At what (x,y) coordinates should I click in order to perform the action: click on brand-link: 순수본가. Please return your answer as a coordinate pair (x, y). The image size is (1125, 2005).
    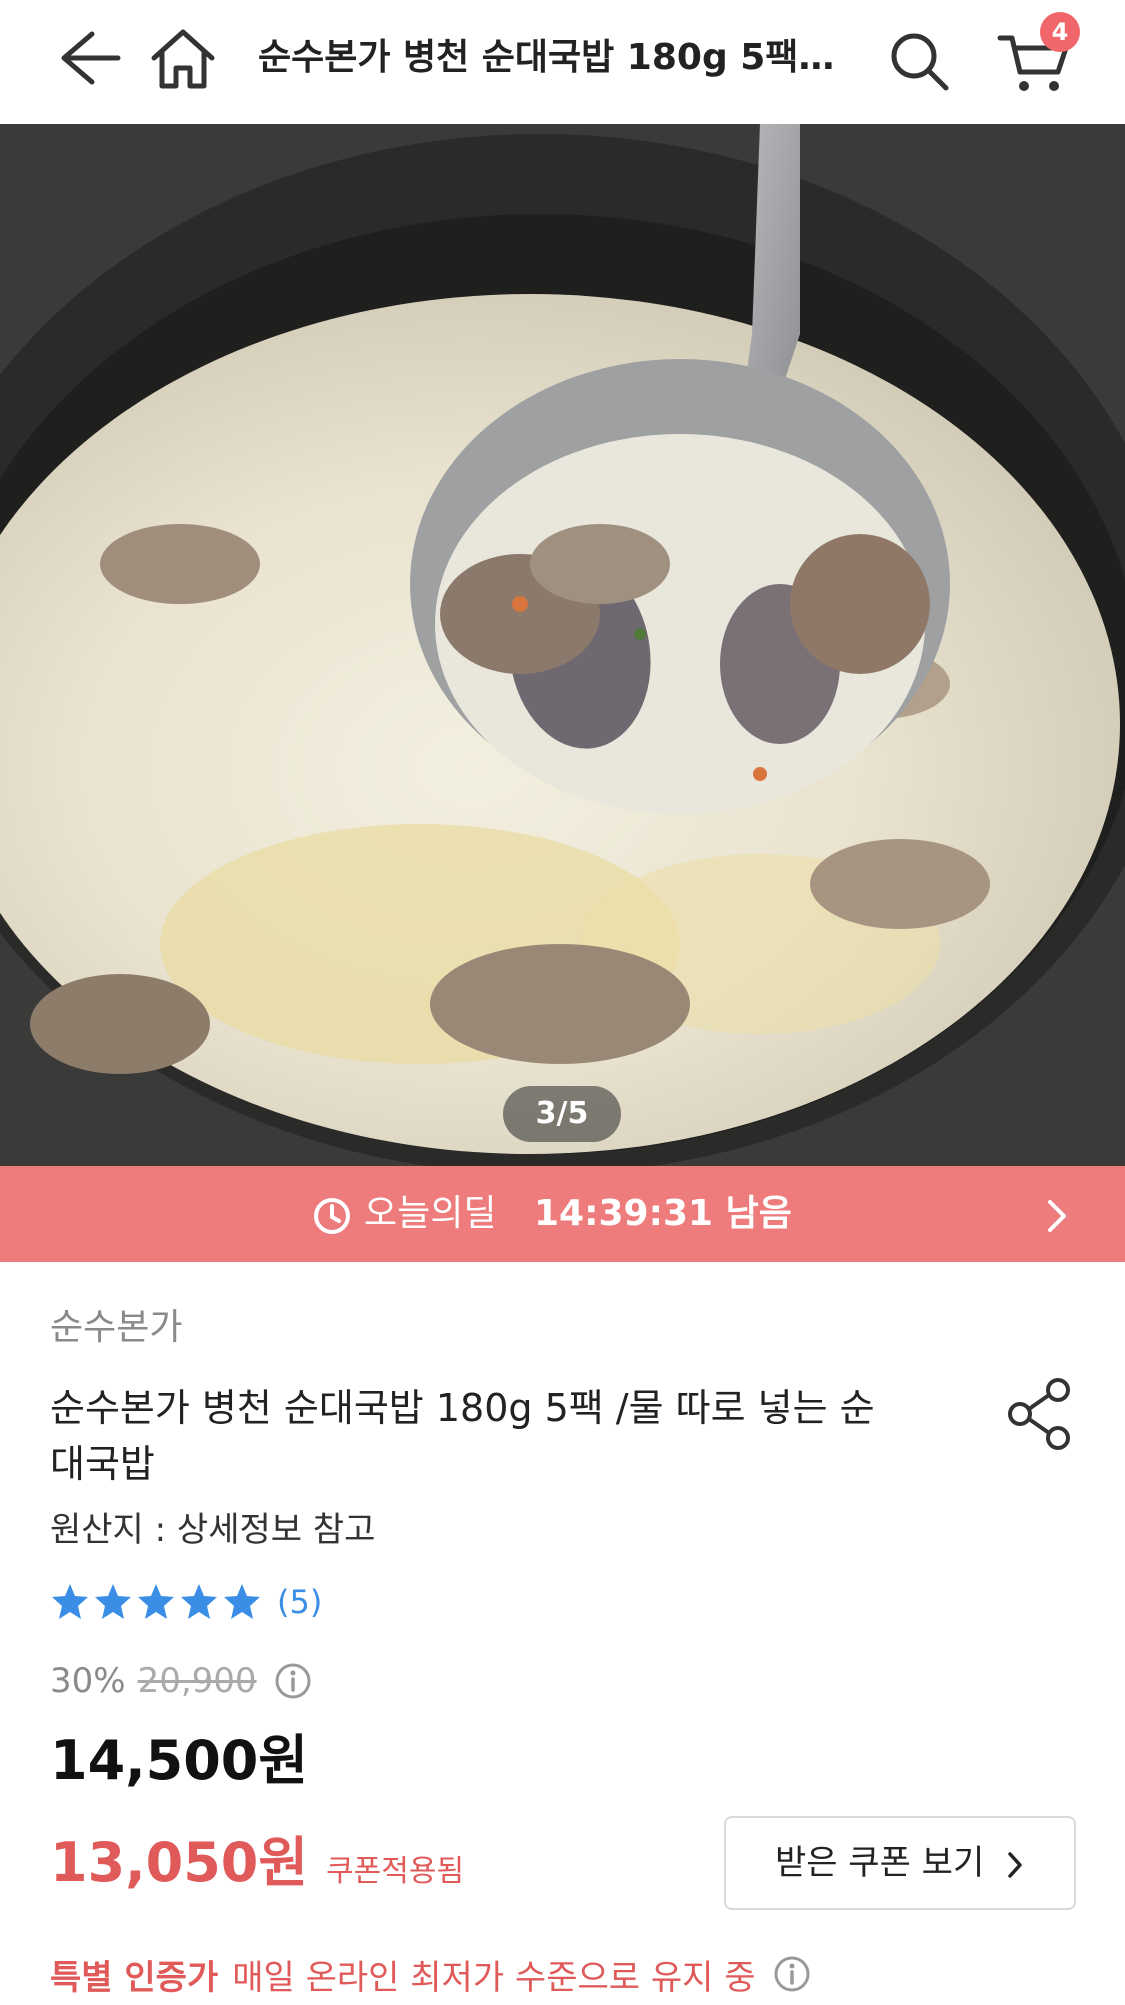
    Looking at the image, I should click on (116, 1328).